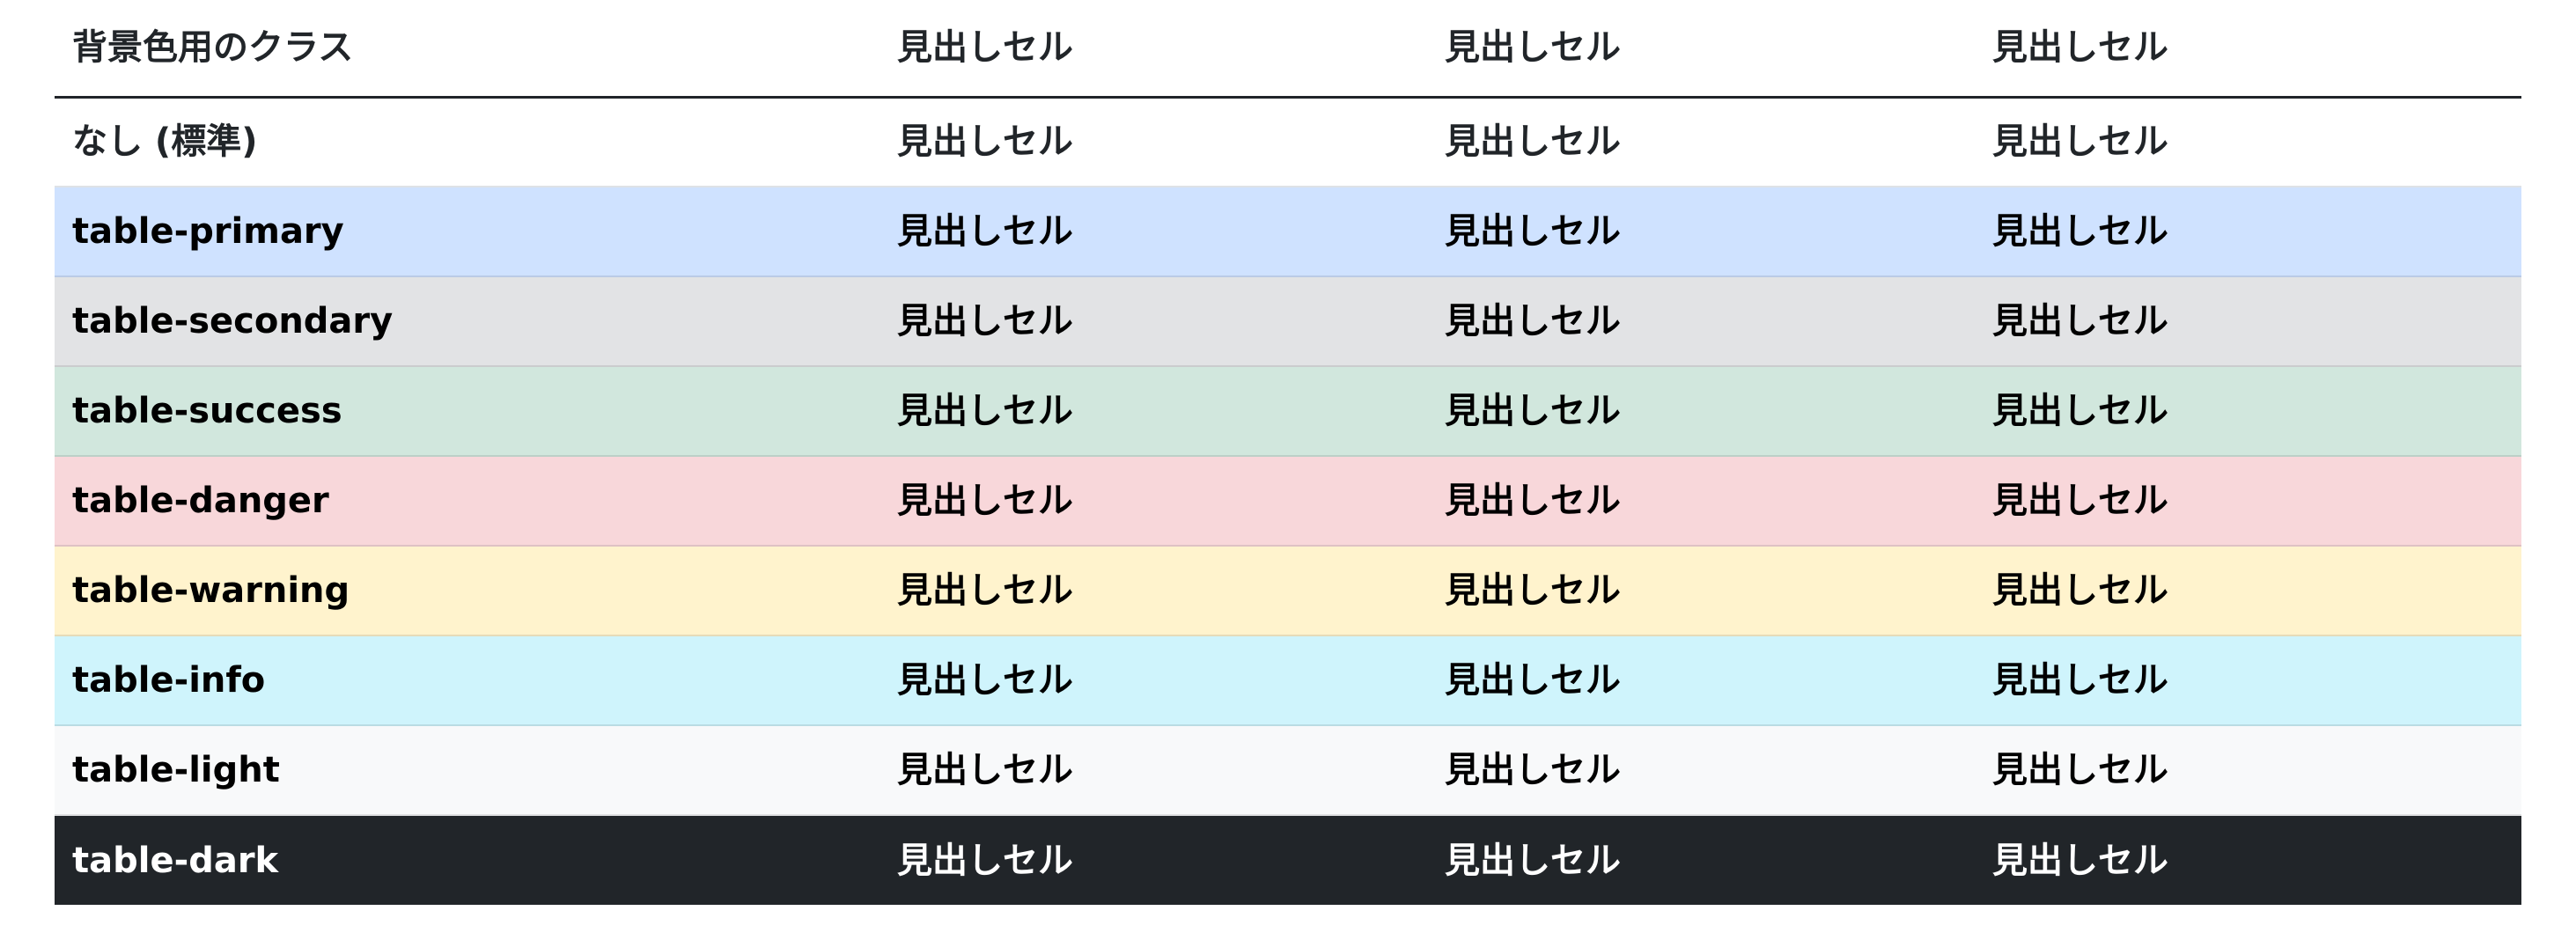 The width and height of the screenshot is (2576, 940). I want to click on row-label: なし (標準), so click(468, 142).